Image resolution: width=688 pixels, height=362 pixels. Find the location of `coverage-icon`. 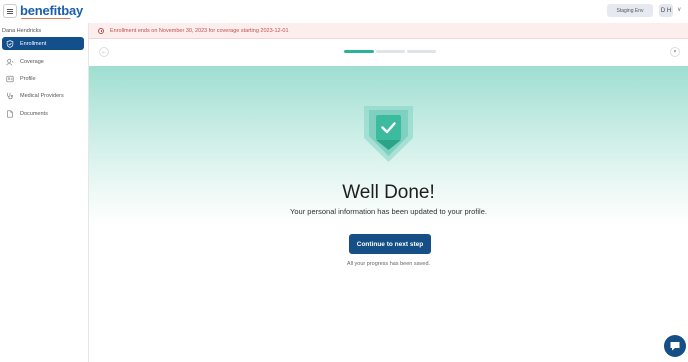

coverage-icon is located at coordinates (10, 62).